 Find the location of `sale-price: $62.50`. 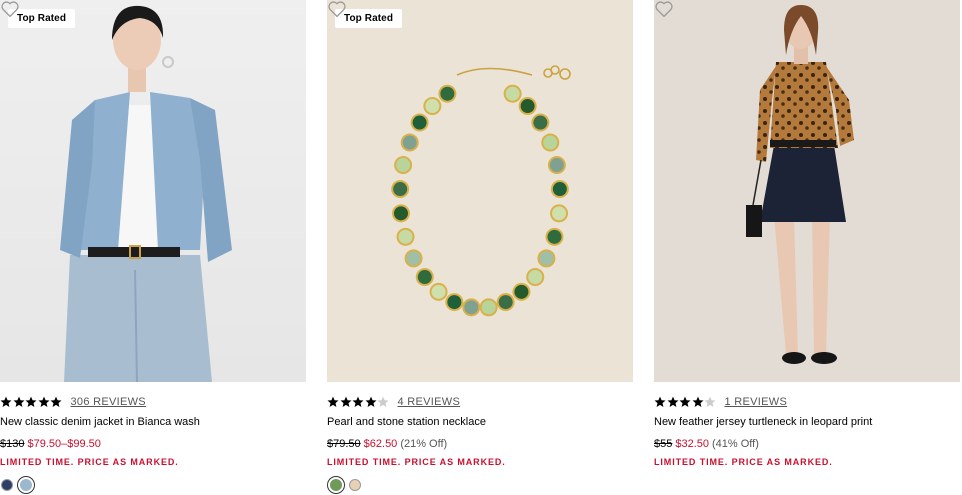

sale-price: $62.50 is located at coordinates (380, 444).